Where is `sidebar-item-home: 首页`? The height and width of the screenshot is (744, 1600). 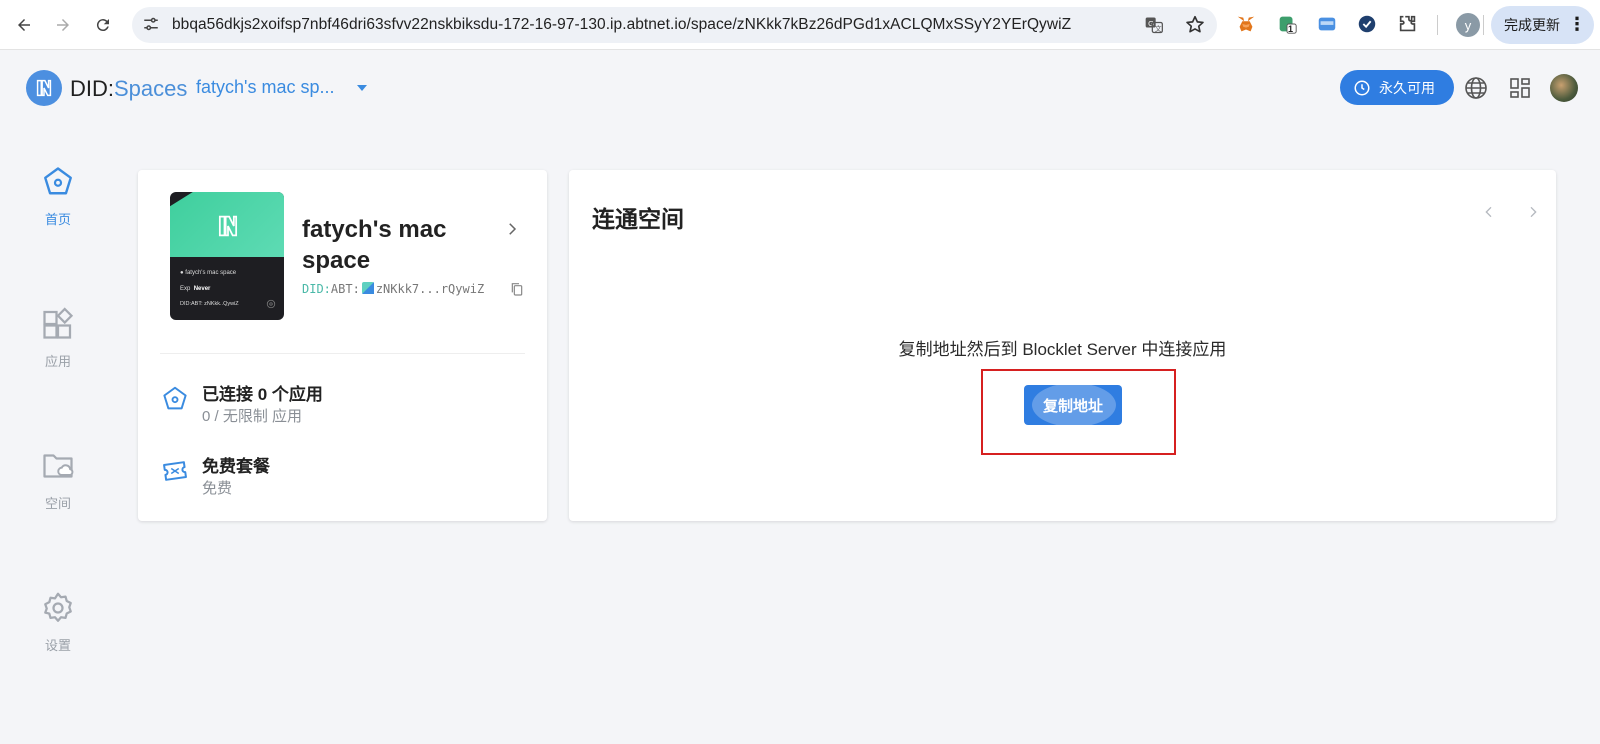 sidebar-item-home: 首页 is located at coordinates (58, 196).